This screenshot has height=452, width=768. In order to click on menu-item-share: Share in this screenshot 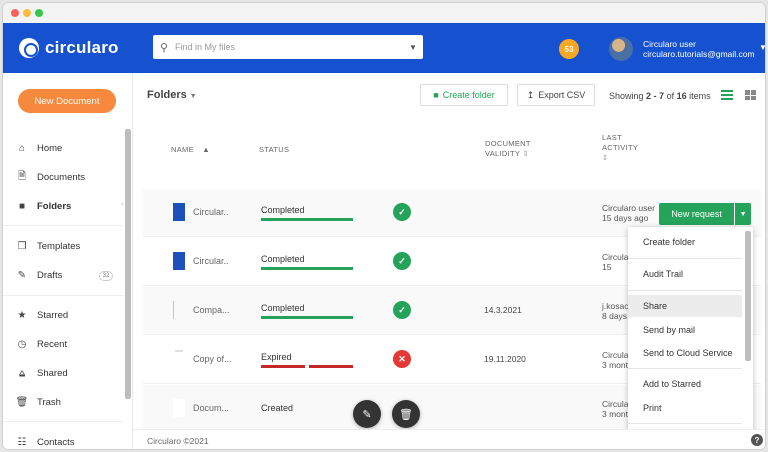, I will do `click(685, 306)`.